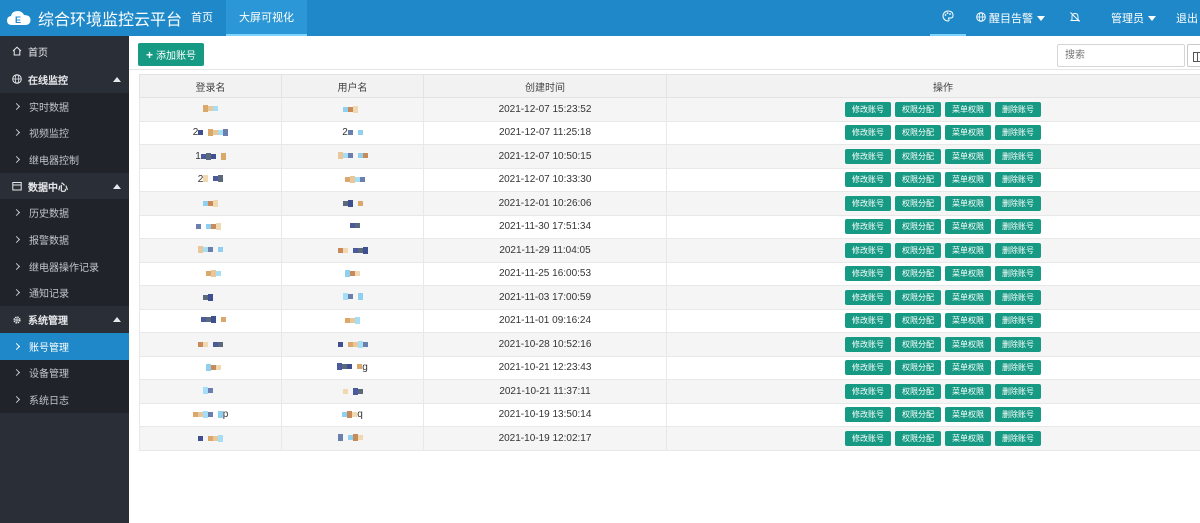 The width and height of the screenshot is (1200, 523). What do you see at coordinates (64, 266) in the screenshot?
I see `sidebar-item-relay-log: 继电器操作记录` at bounding box center [64, 266].